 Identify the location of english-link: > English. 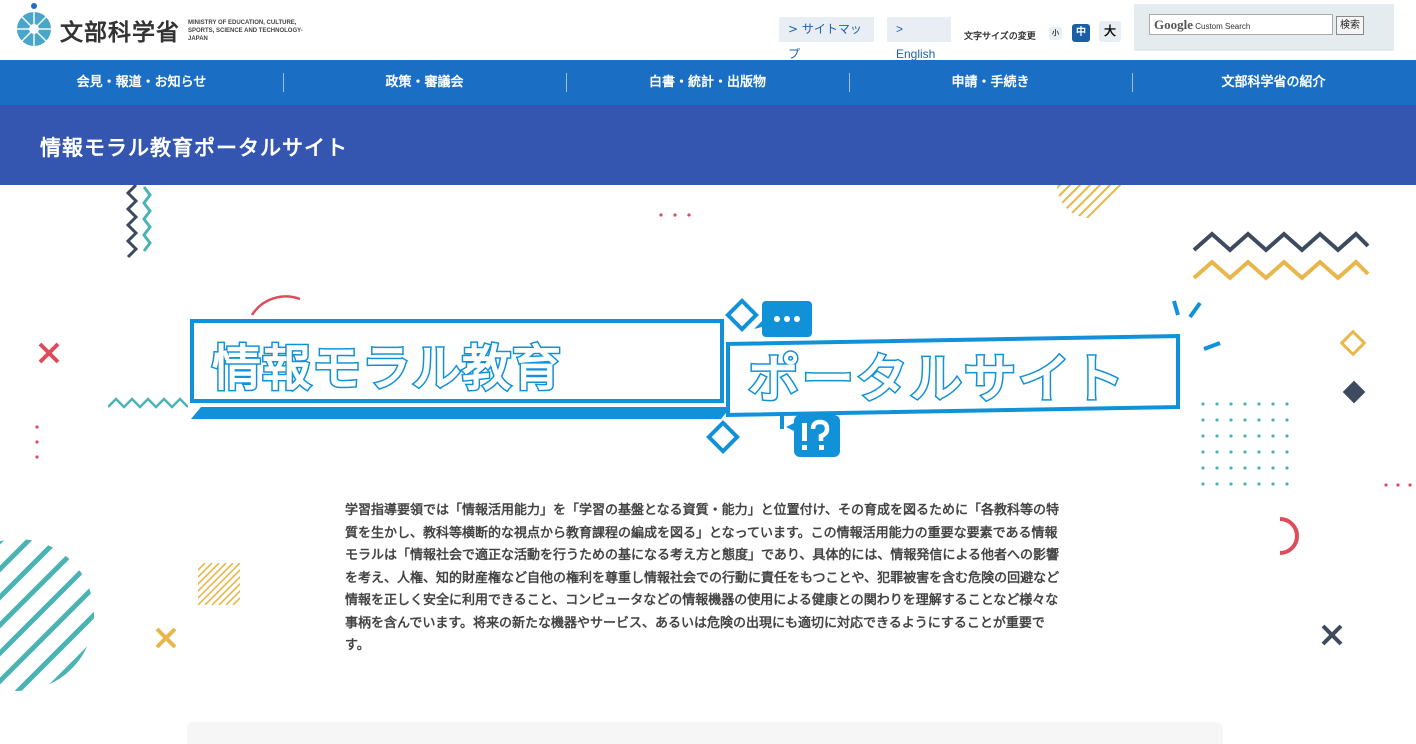
(919, 39).